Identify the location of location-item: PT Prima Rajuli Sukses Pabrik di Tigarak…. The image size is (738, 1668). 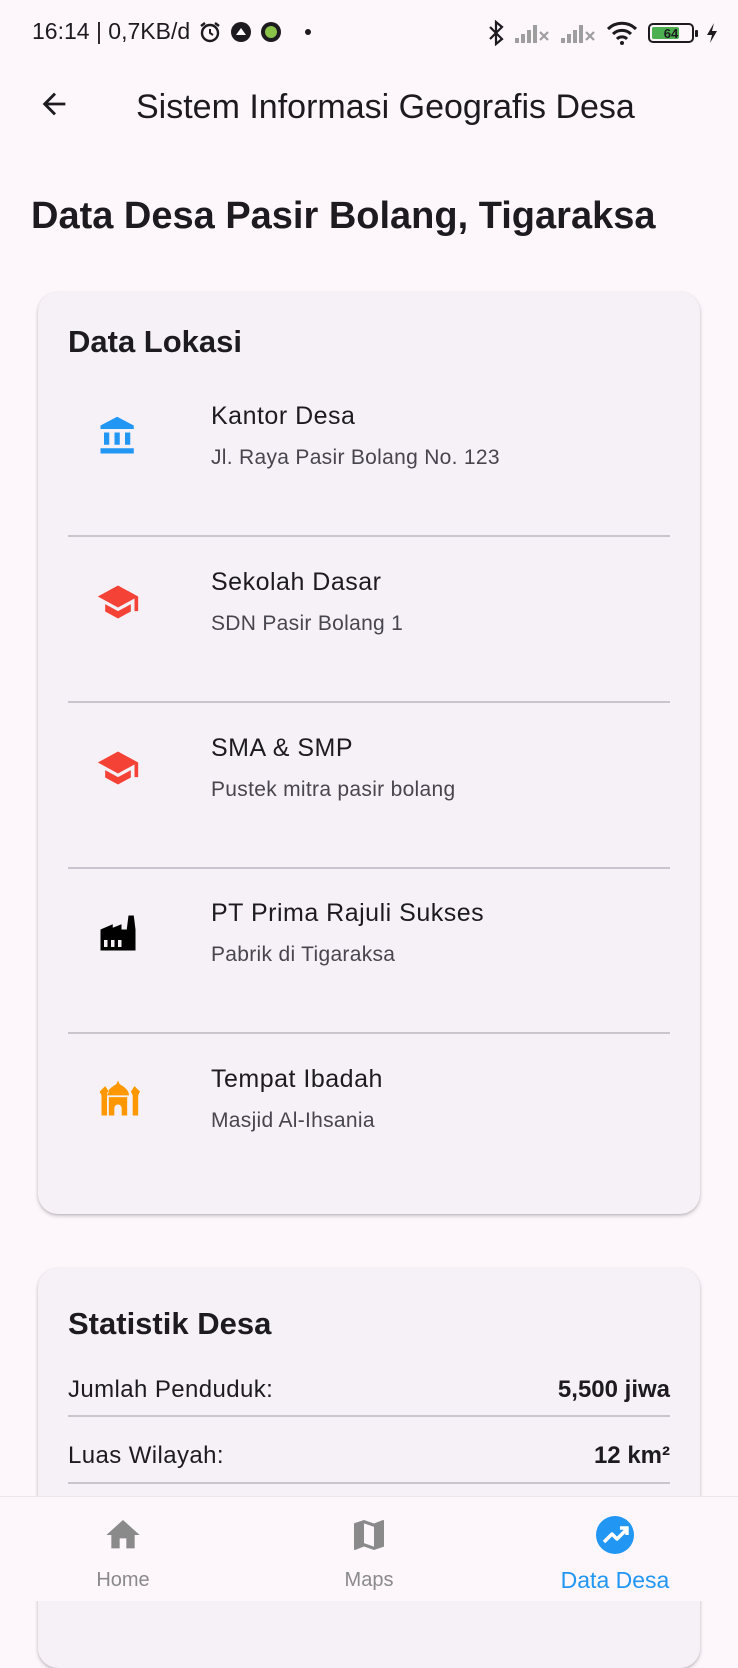
(369, 947).